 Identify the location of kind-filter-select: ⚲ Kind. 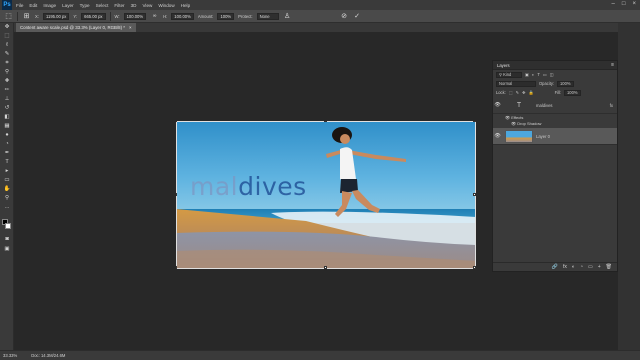
(509, 74).